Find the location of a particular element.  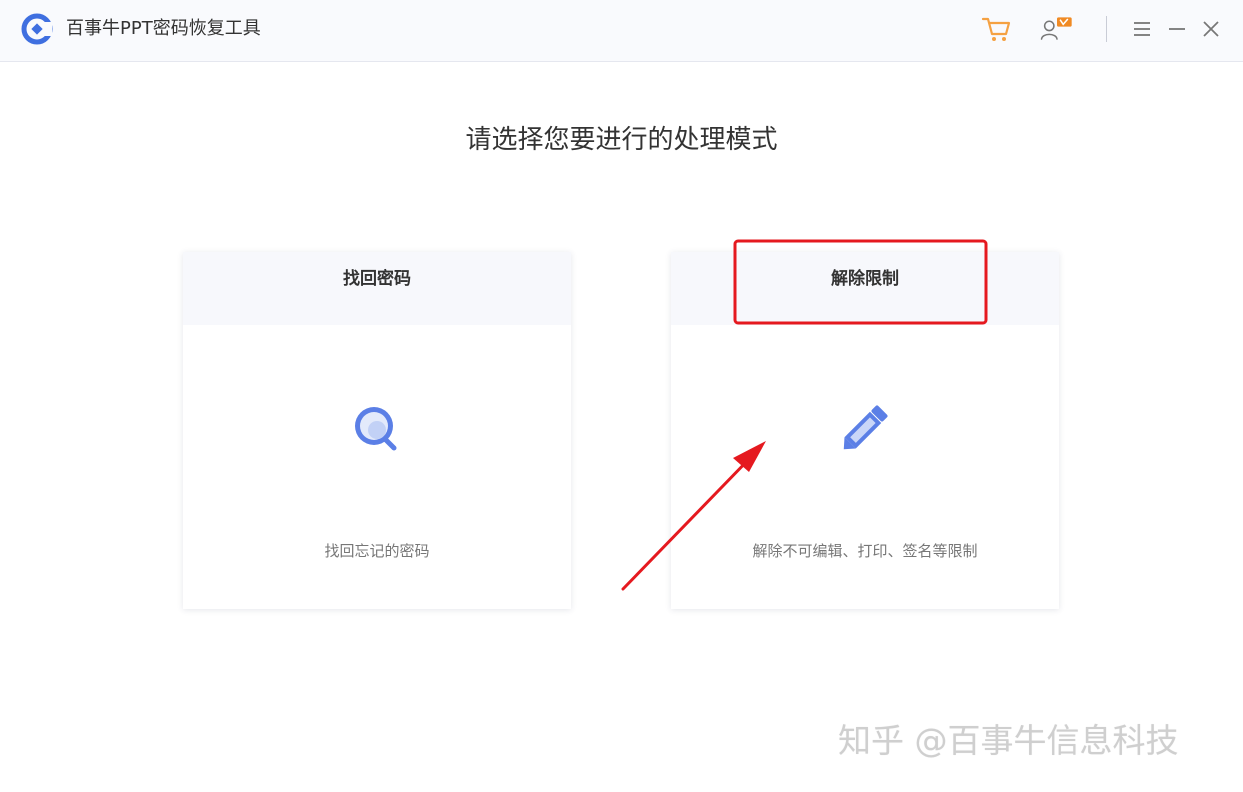

app-logo-icon is located at coordinates (37, 29).